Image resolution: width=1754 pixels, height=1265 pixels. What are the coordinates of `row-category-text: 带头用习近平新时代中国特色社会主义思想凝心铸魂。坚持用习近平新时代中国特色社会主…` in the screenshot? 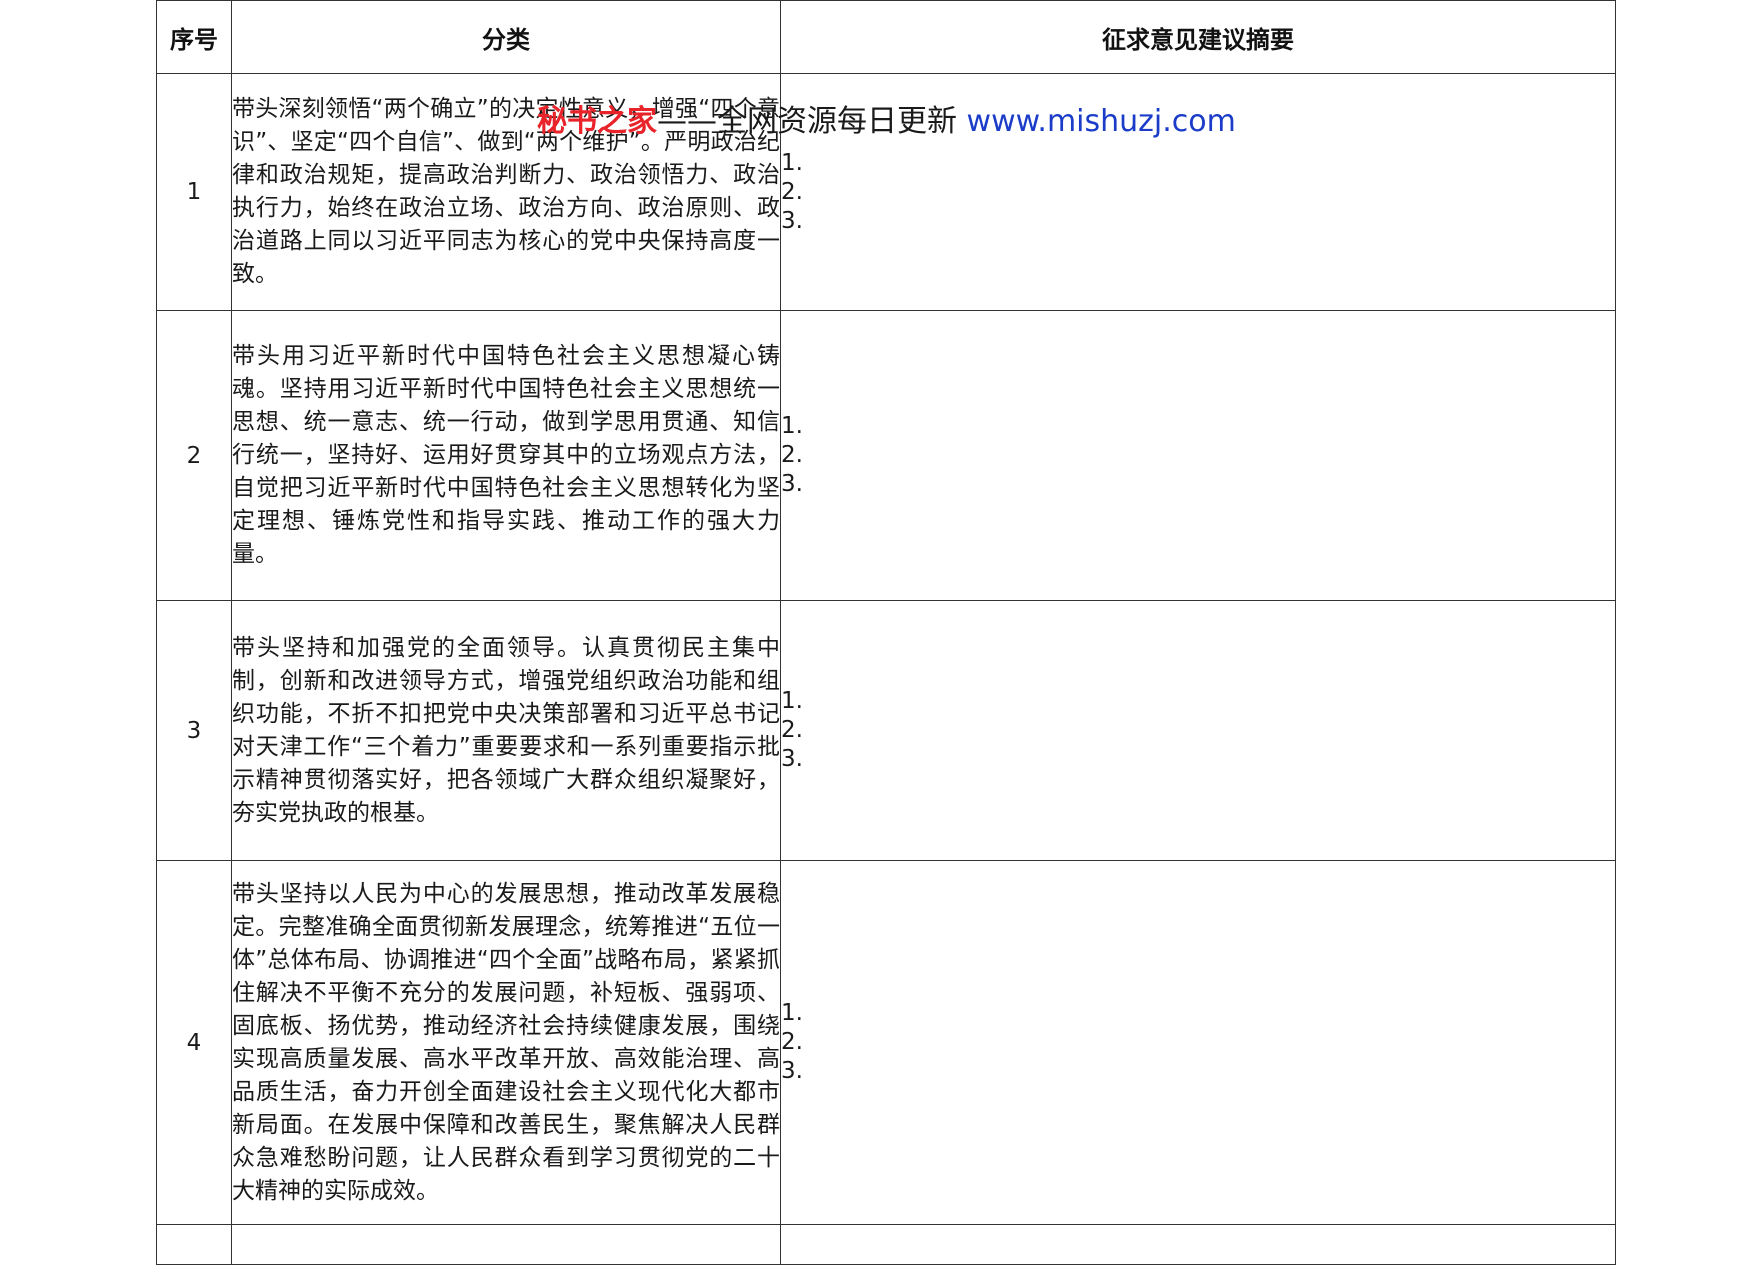 It's located at (506, 455).